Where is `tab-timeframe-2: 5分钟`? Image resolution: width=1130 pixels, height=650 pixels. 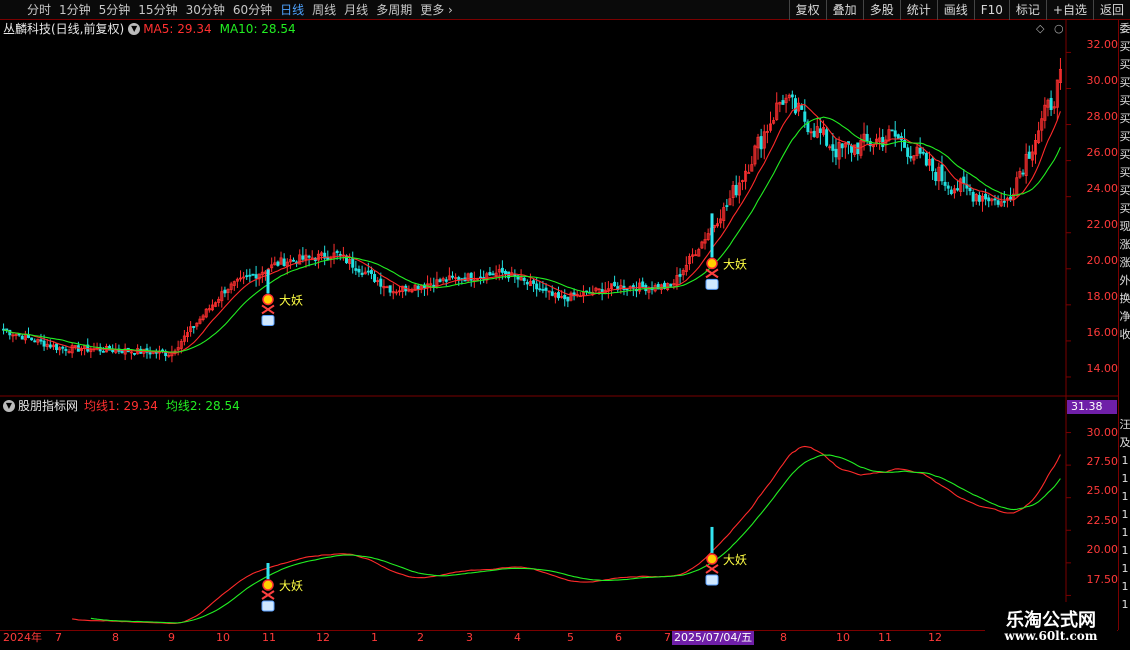 tab-timeframe-2: 5分钟 is located at coordinates (115, 10).